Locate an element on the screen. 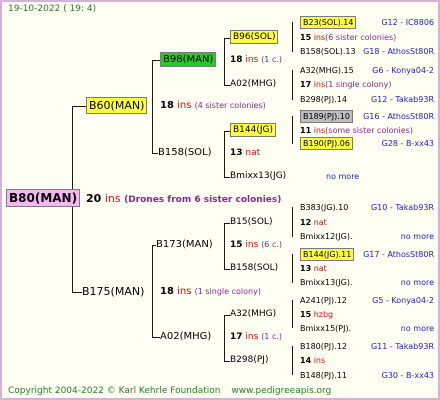 The height and width of the screenshot is (400, 440). ggparent-node: B96(SOL) is located at coordinates (254, 37).